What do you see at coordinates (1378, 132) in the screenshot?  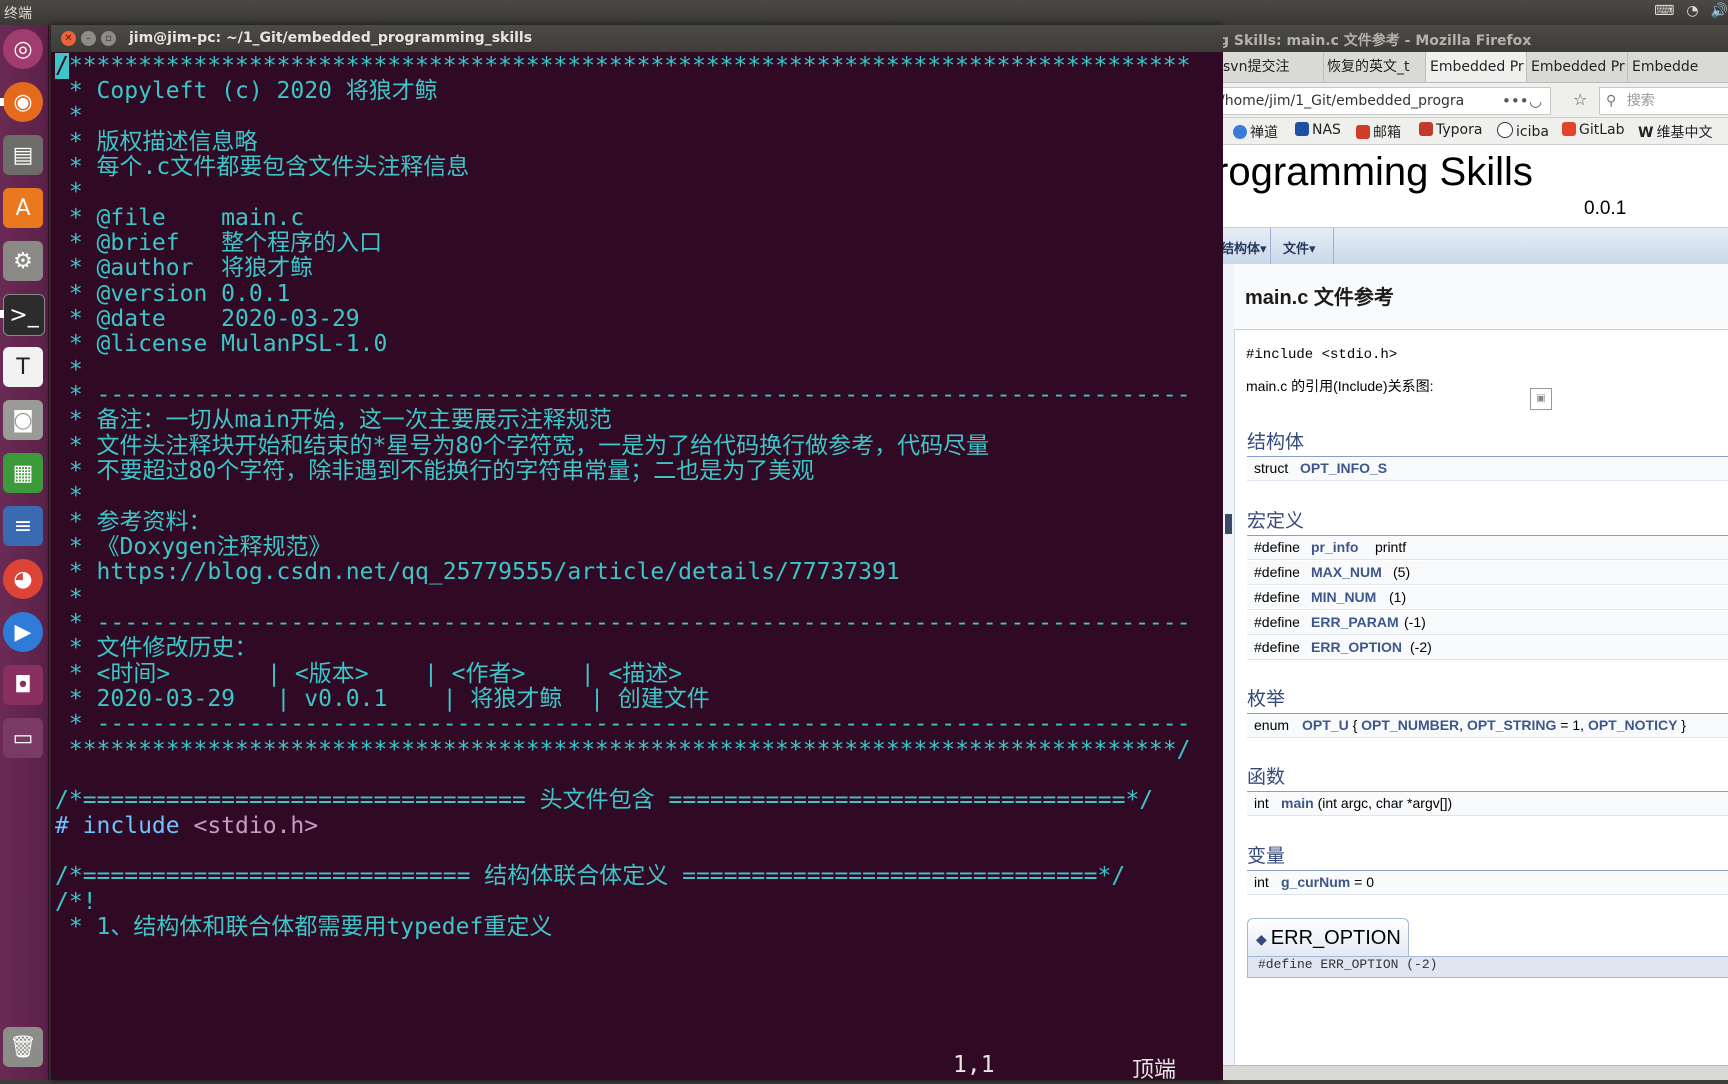 I see `bookmark-mail: 邮箱` at bounding box center [1378, 132].